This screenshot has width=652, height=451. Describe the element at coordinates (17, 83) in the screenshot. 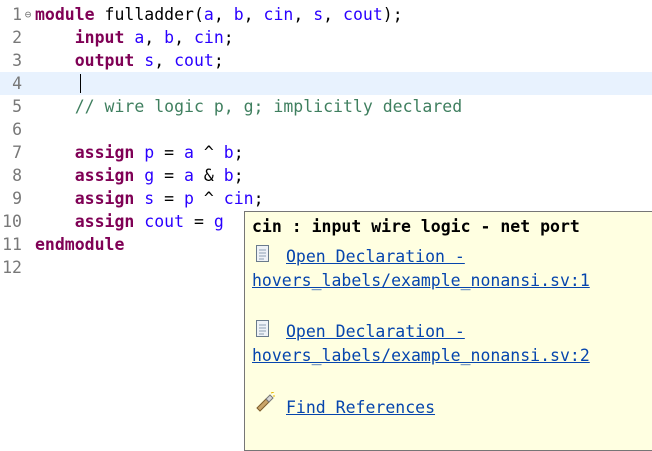

I see `line-number: 4` at that location.